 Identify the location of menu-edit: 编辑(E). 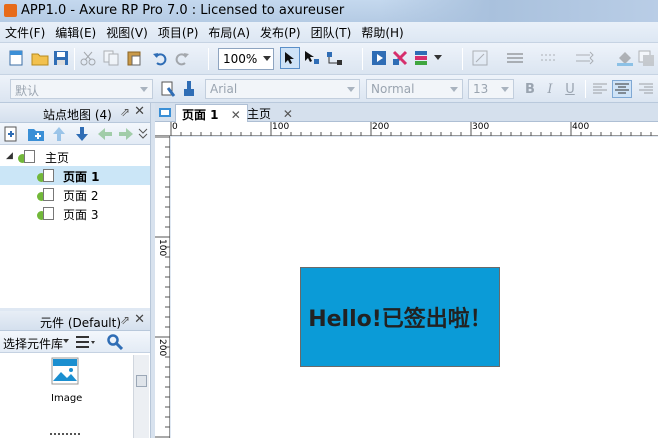
(75, 32).